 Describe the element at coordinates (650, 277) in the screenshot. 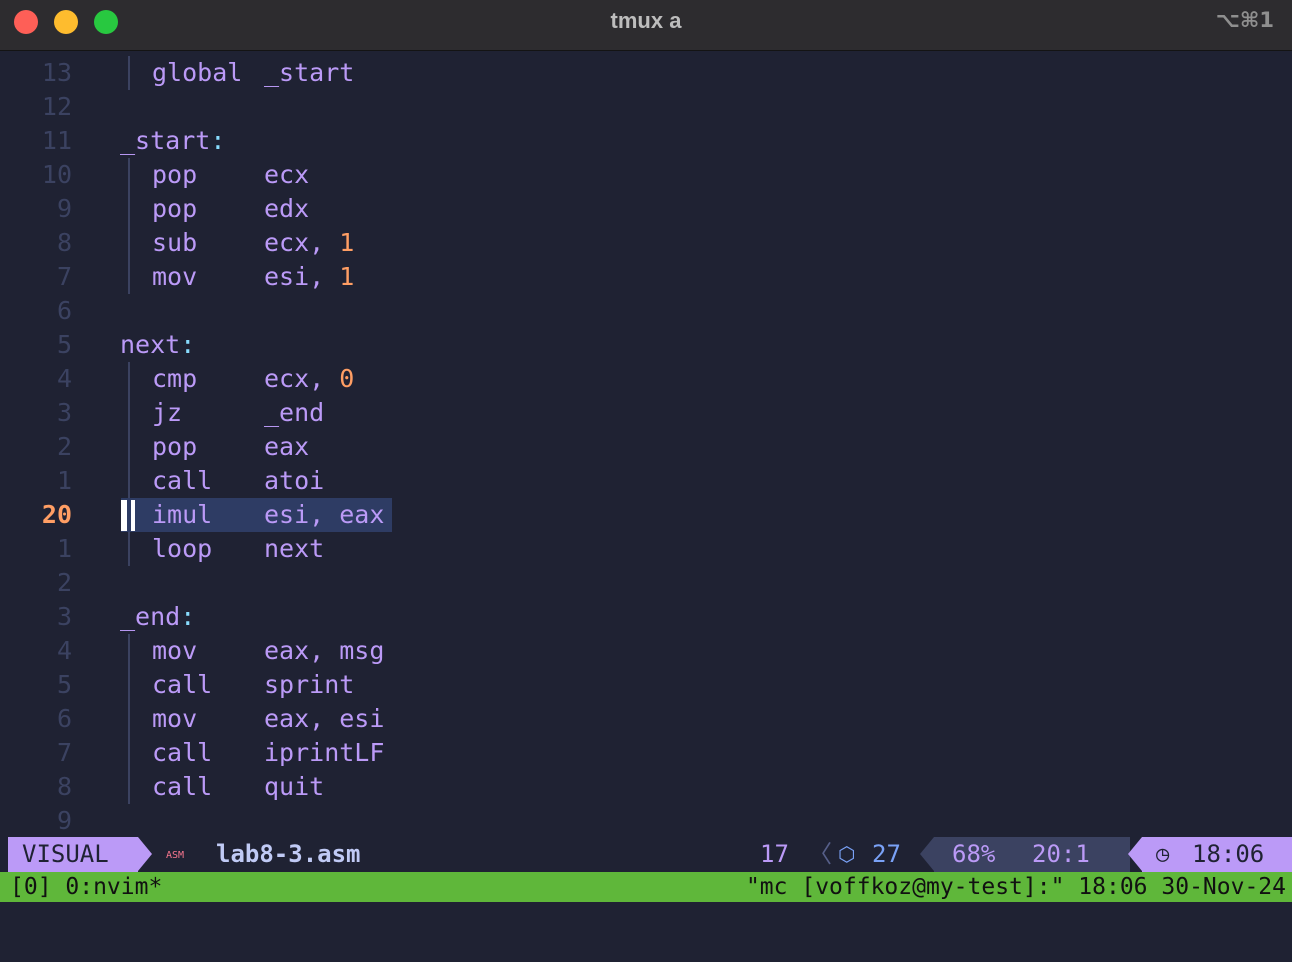

I see `code-line: 7 mov esi, 1` at that location.